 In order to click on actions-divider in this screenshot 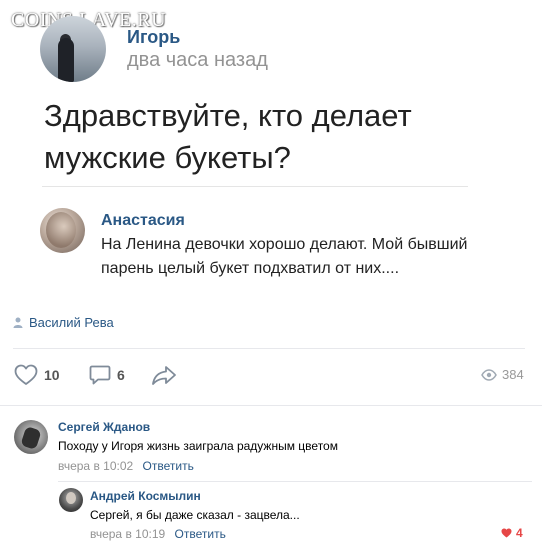, I will do `click(269, 348)`.